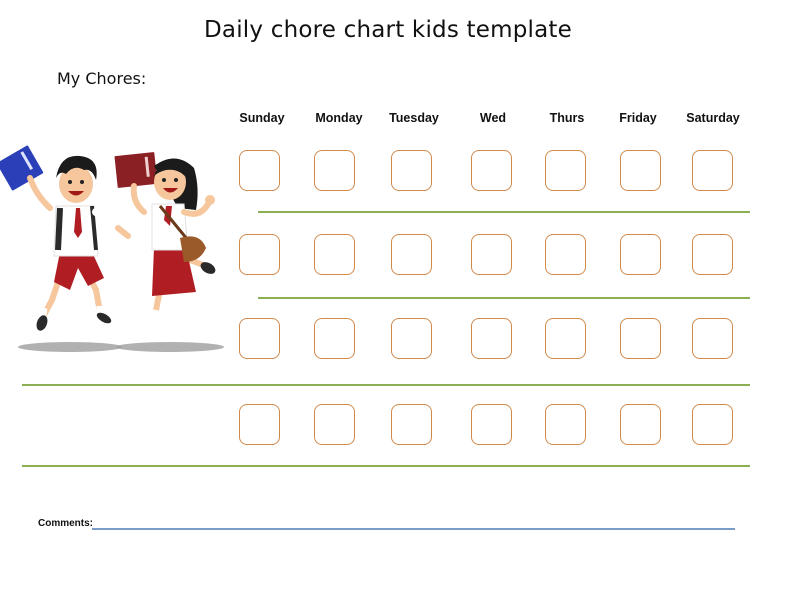 Image resolution: width=796 pixels, height=591 pixels. I want to click on chore-checkbox-row3-thurs, so click(565, 338).